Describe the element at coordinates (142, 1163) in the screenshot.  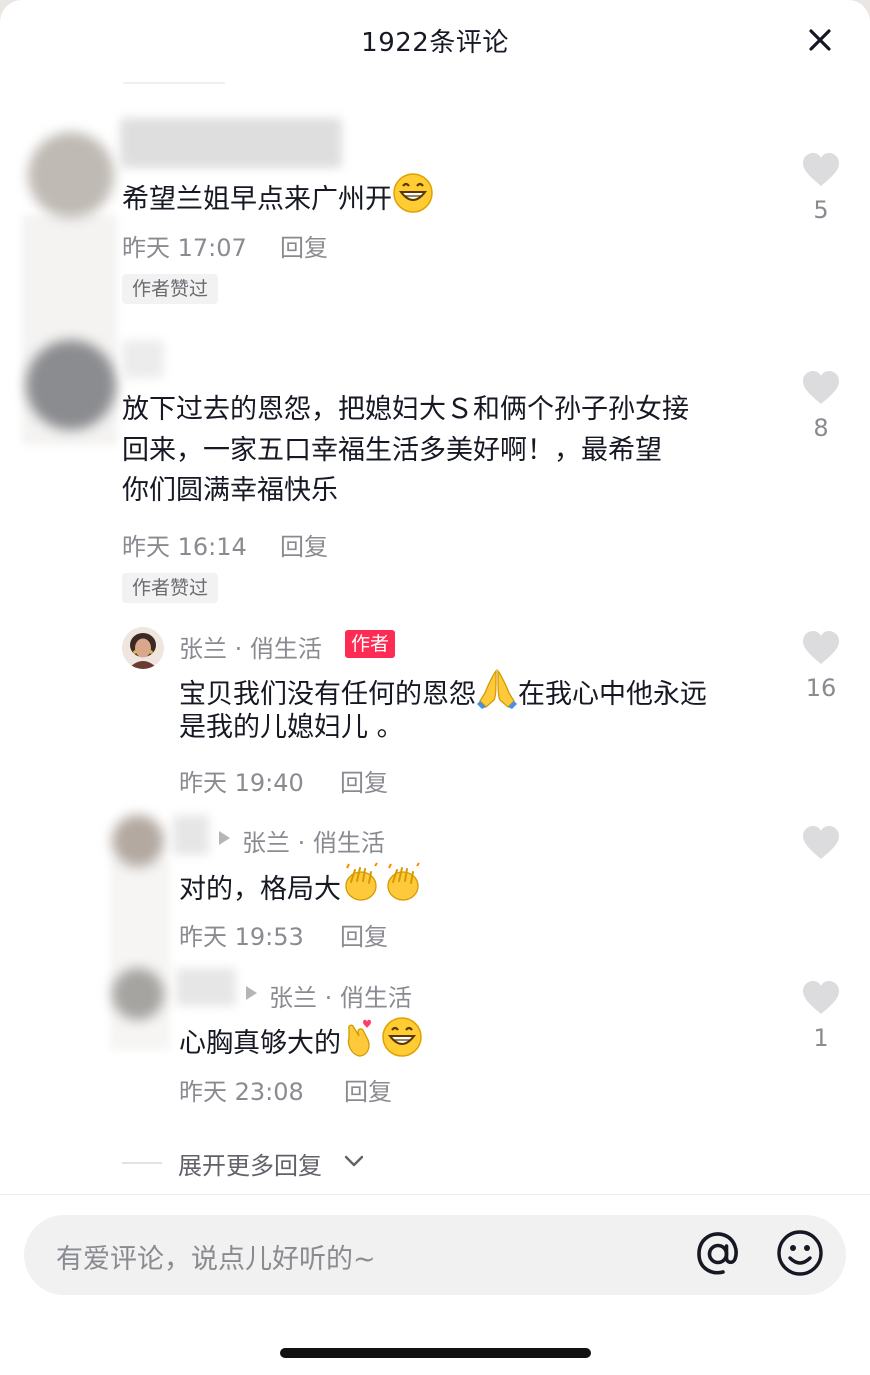
I see `expand-divider` at that location.